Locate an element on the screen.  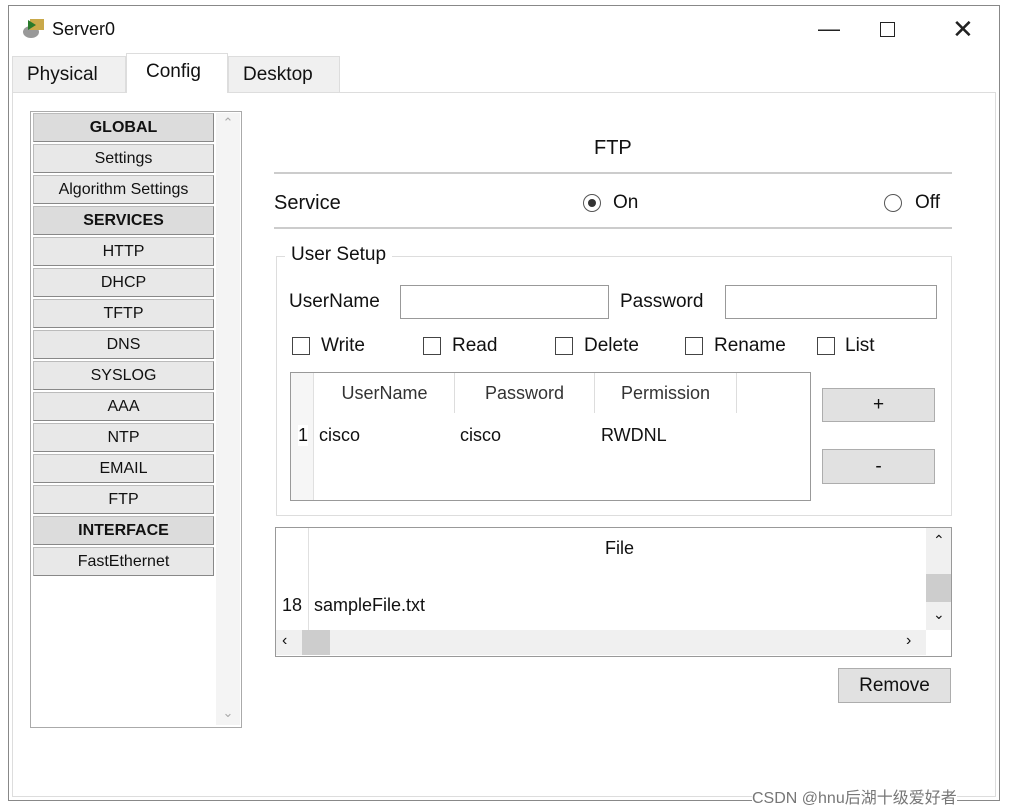
sidebar-item-ftp: FTP is located at coordinates (123, 499).